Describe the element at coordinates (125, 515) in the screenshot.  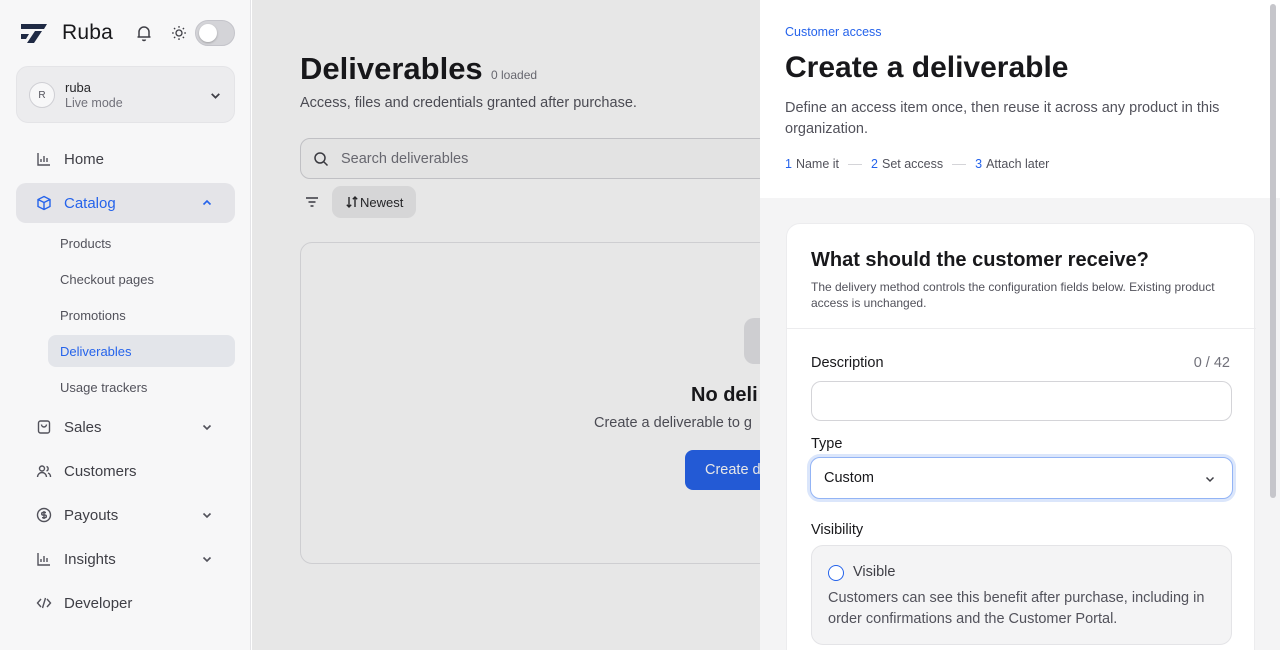
I see `nav-payouts: Payouts` at that location.